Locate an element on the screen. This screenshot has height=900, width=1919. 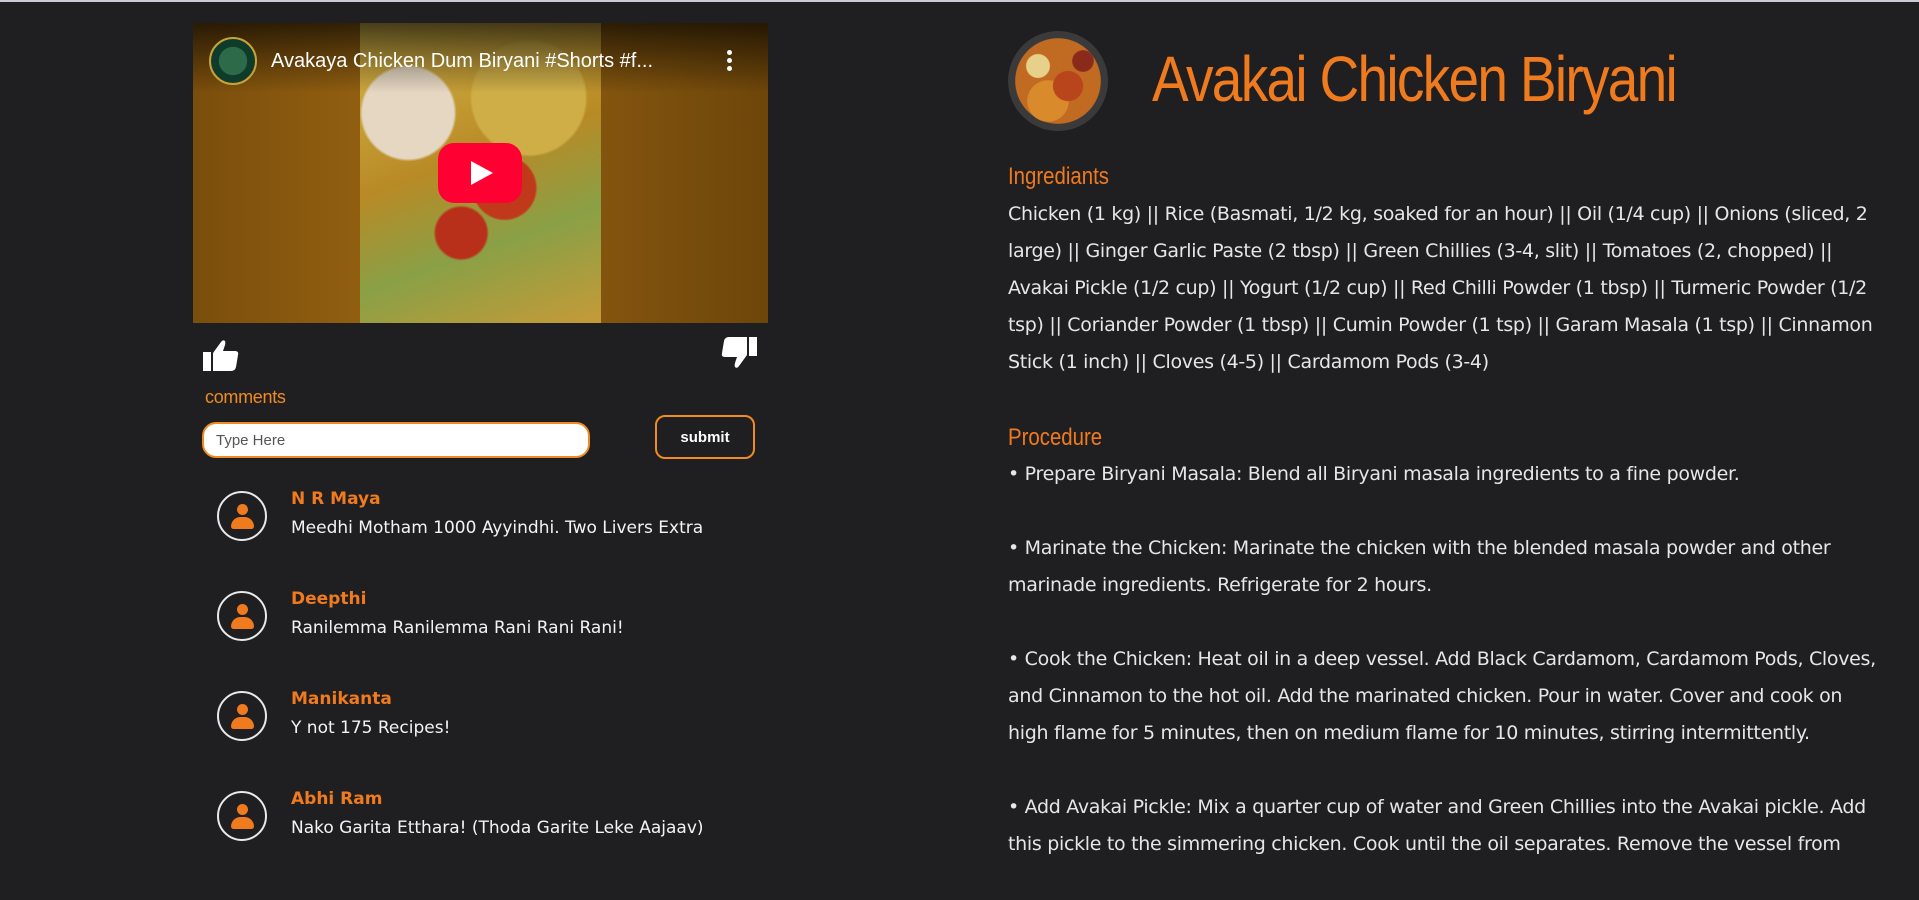
recipe-title: Avakai Chicken Biryani is located at coordinates (1415, 79).